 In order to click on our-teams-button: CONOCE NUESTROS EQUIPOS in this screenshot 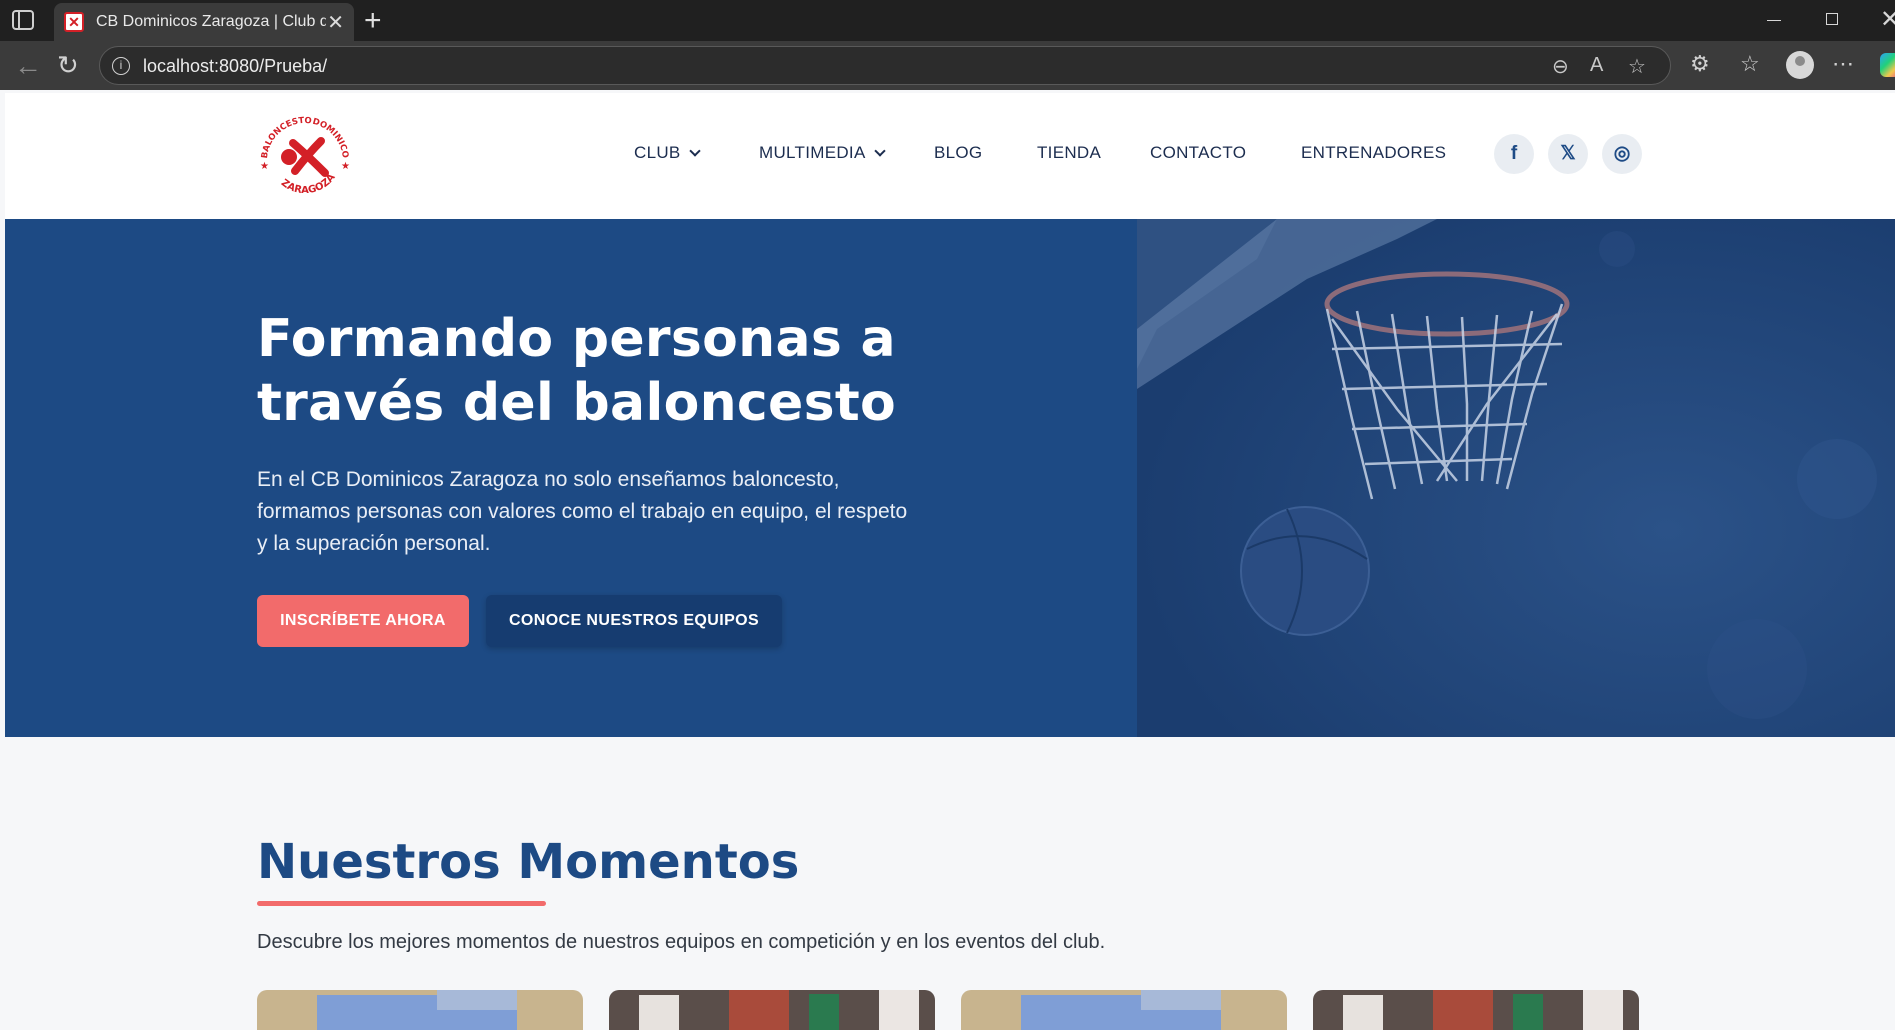, I will do `click(634, 621)`.